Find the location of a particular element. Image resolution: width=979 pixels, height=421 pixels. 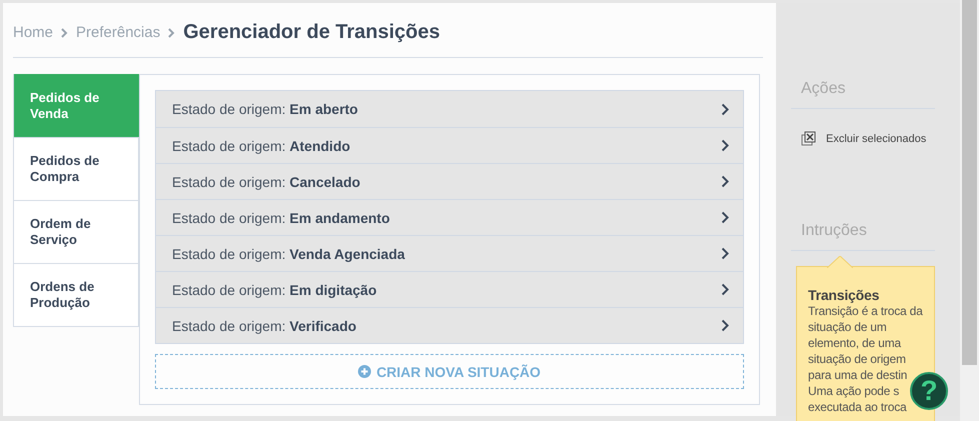

state-row: Estado de origem: Atendido is located at coordinates (449, 145).